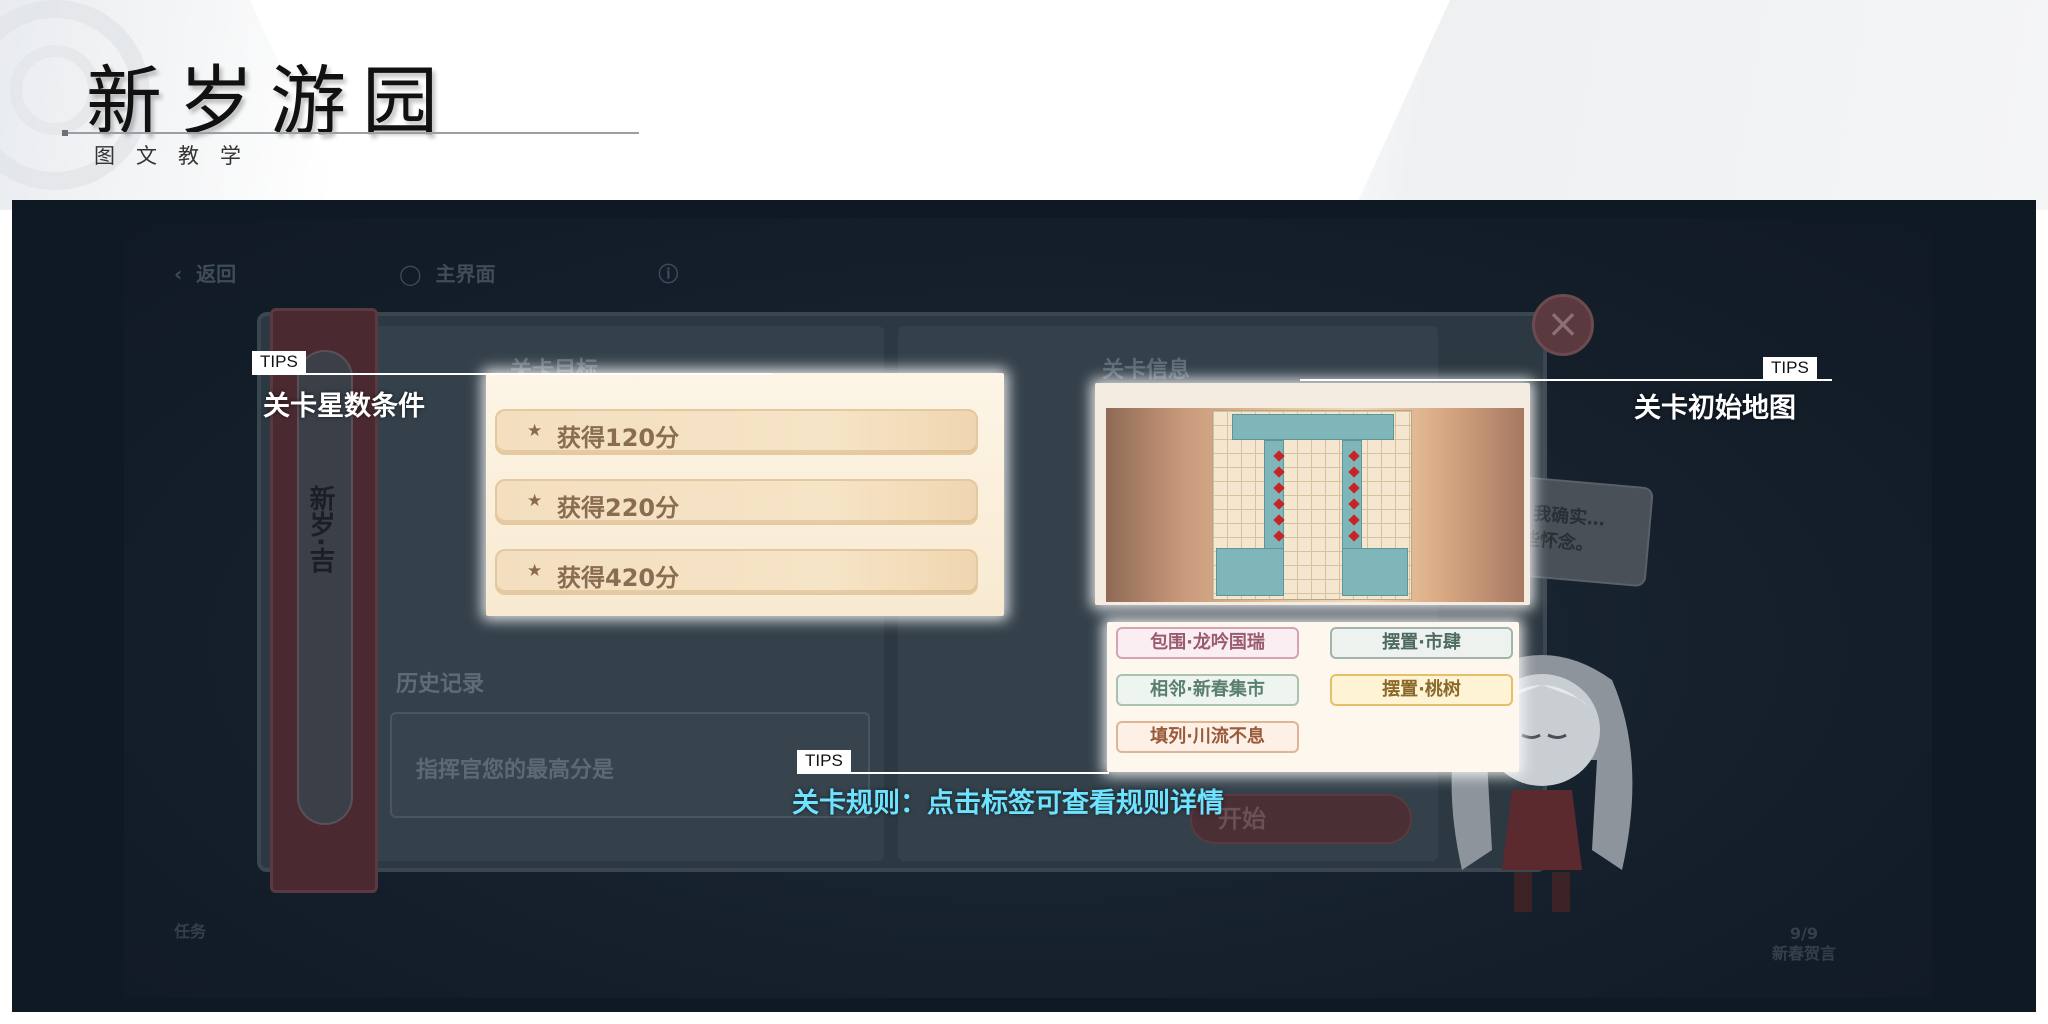  What do you see at coordinates (736, 572) in the screenshot?
I see `goal-item: ★ 获得420分` at bounding box center [736, 572].